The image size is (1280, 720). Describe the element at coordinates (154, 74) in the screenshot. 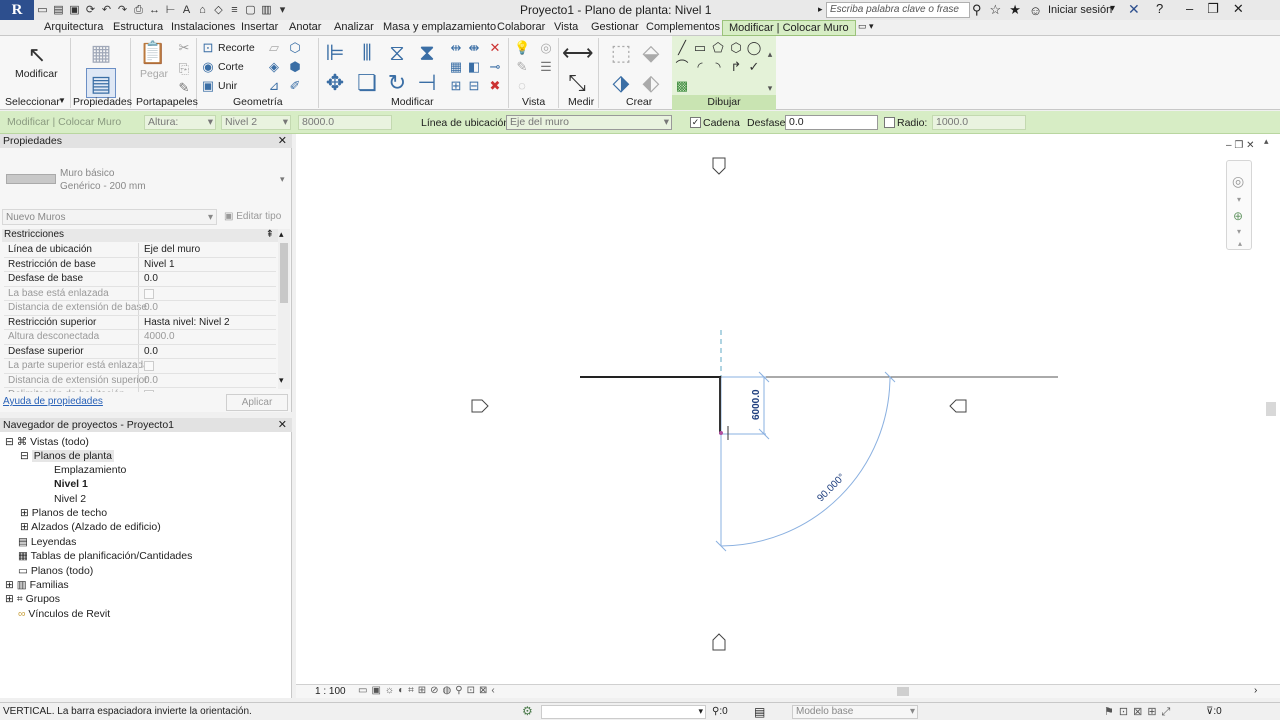

I see `pegar-button: Pegar` at that location.